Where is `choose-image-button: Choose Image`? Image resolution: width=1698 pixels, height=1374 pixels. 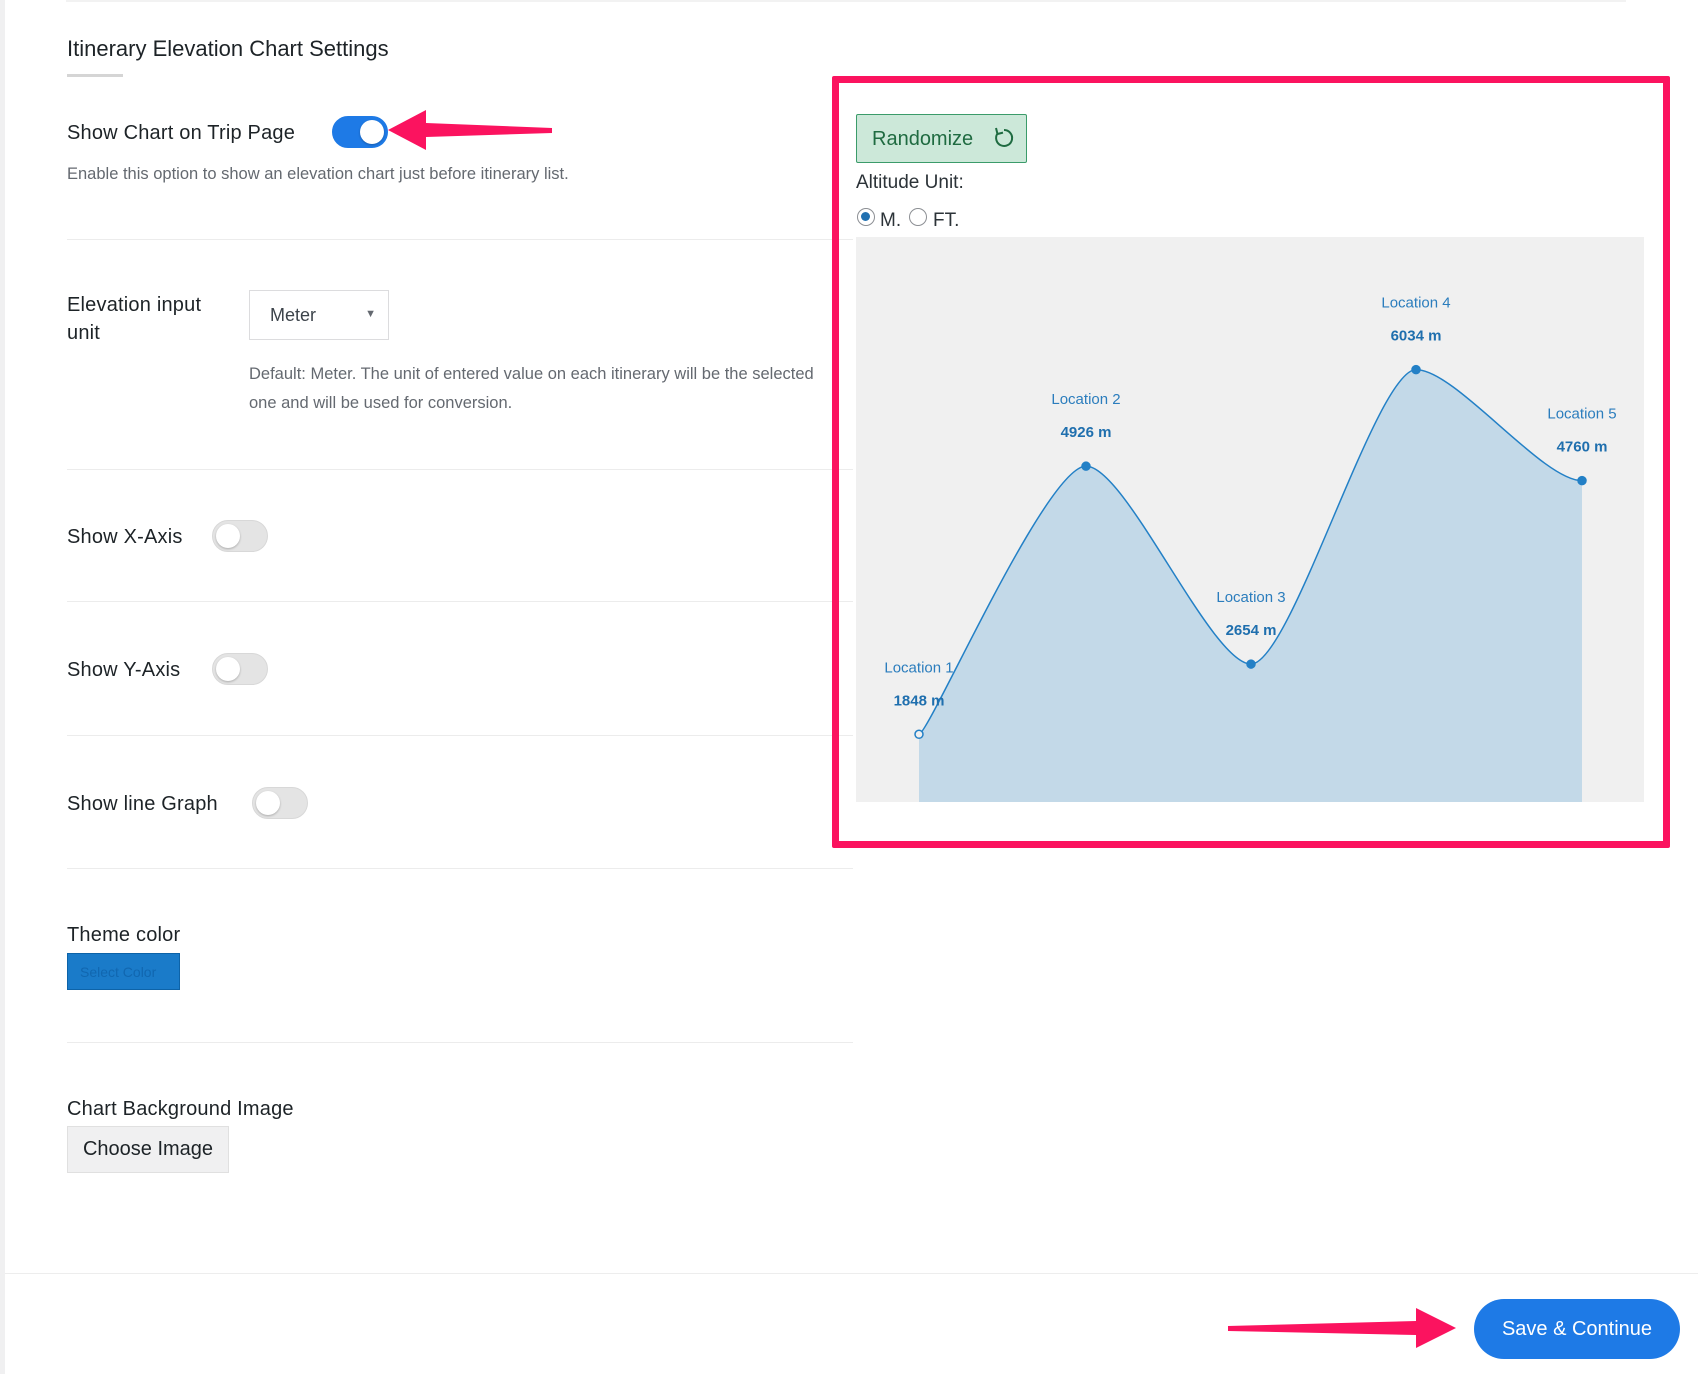 choose-image-button: Choose Image is located at coordinates (148, 1149).